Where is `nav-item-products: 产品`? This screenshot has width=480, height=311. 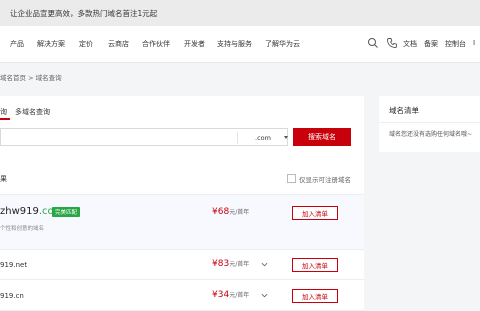 nav-item-products: 产品 is located at coordinates (17, 44).